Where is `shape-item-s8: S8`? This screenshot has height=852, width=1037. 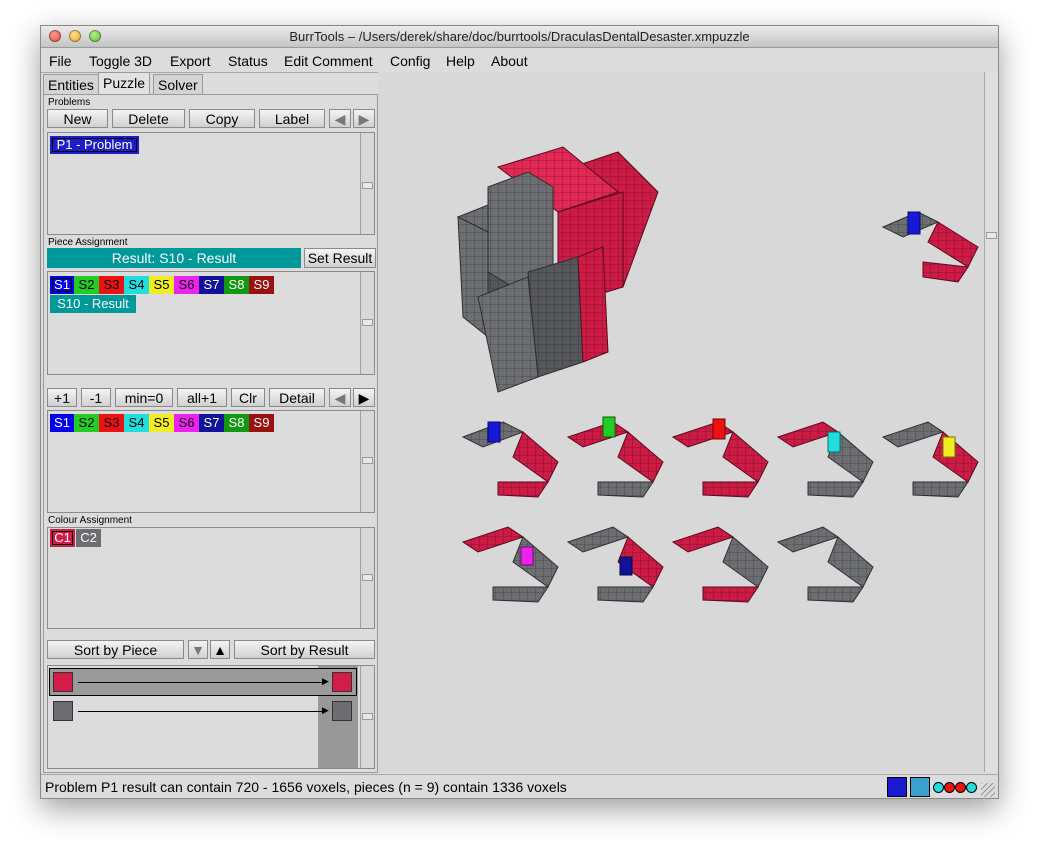
shape-item-s8: S8 is located at coordinates (236, 285).